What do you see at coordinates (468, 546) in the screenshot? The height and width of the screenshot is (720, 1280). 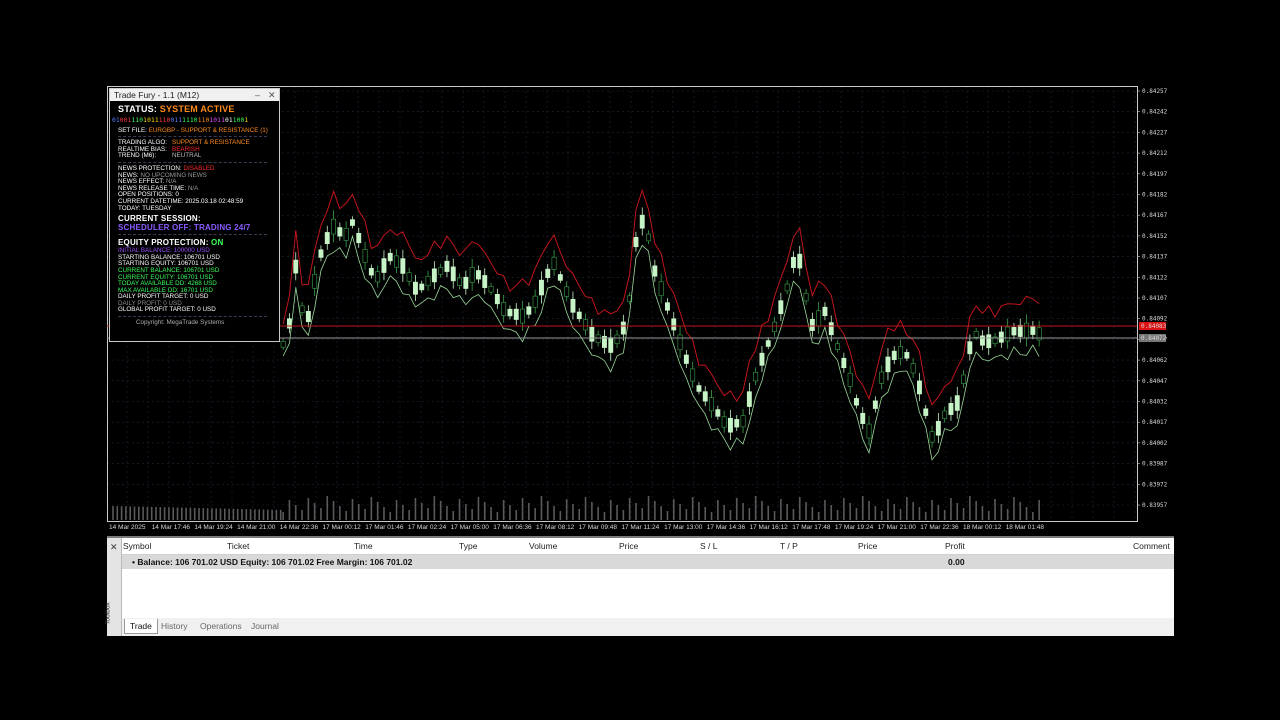 I see `col-type: Type` at bounding box center [468, 546].